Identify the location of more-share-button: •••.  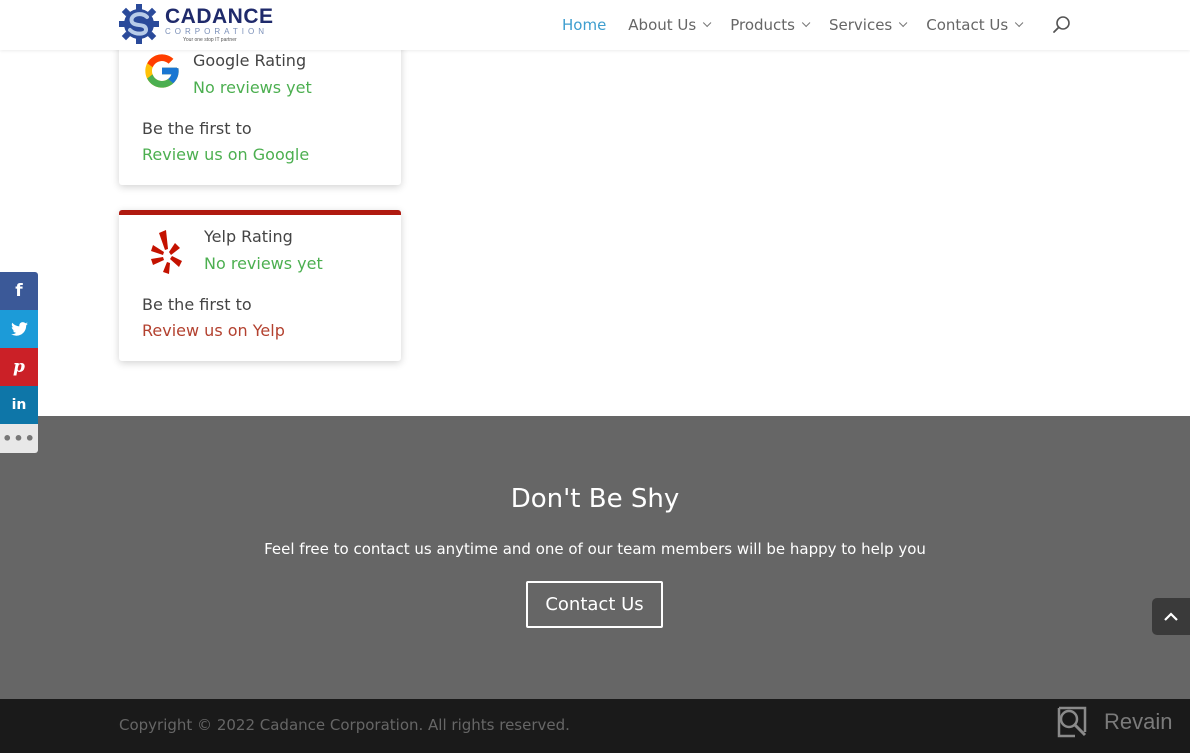
(19, 438).